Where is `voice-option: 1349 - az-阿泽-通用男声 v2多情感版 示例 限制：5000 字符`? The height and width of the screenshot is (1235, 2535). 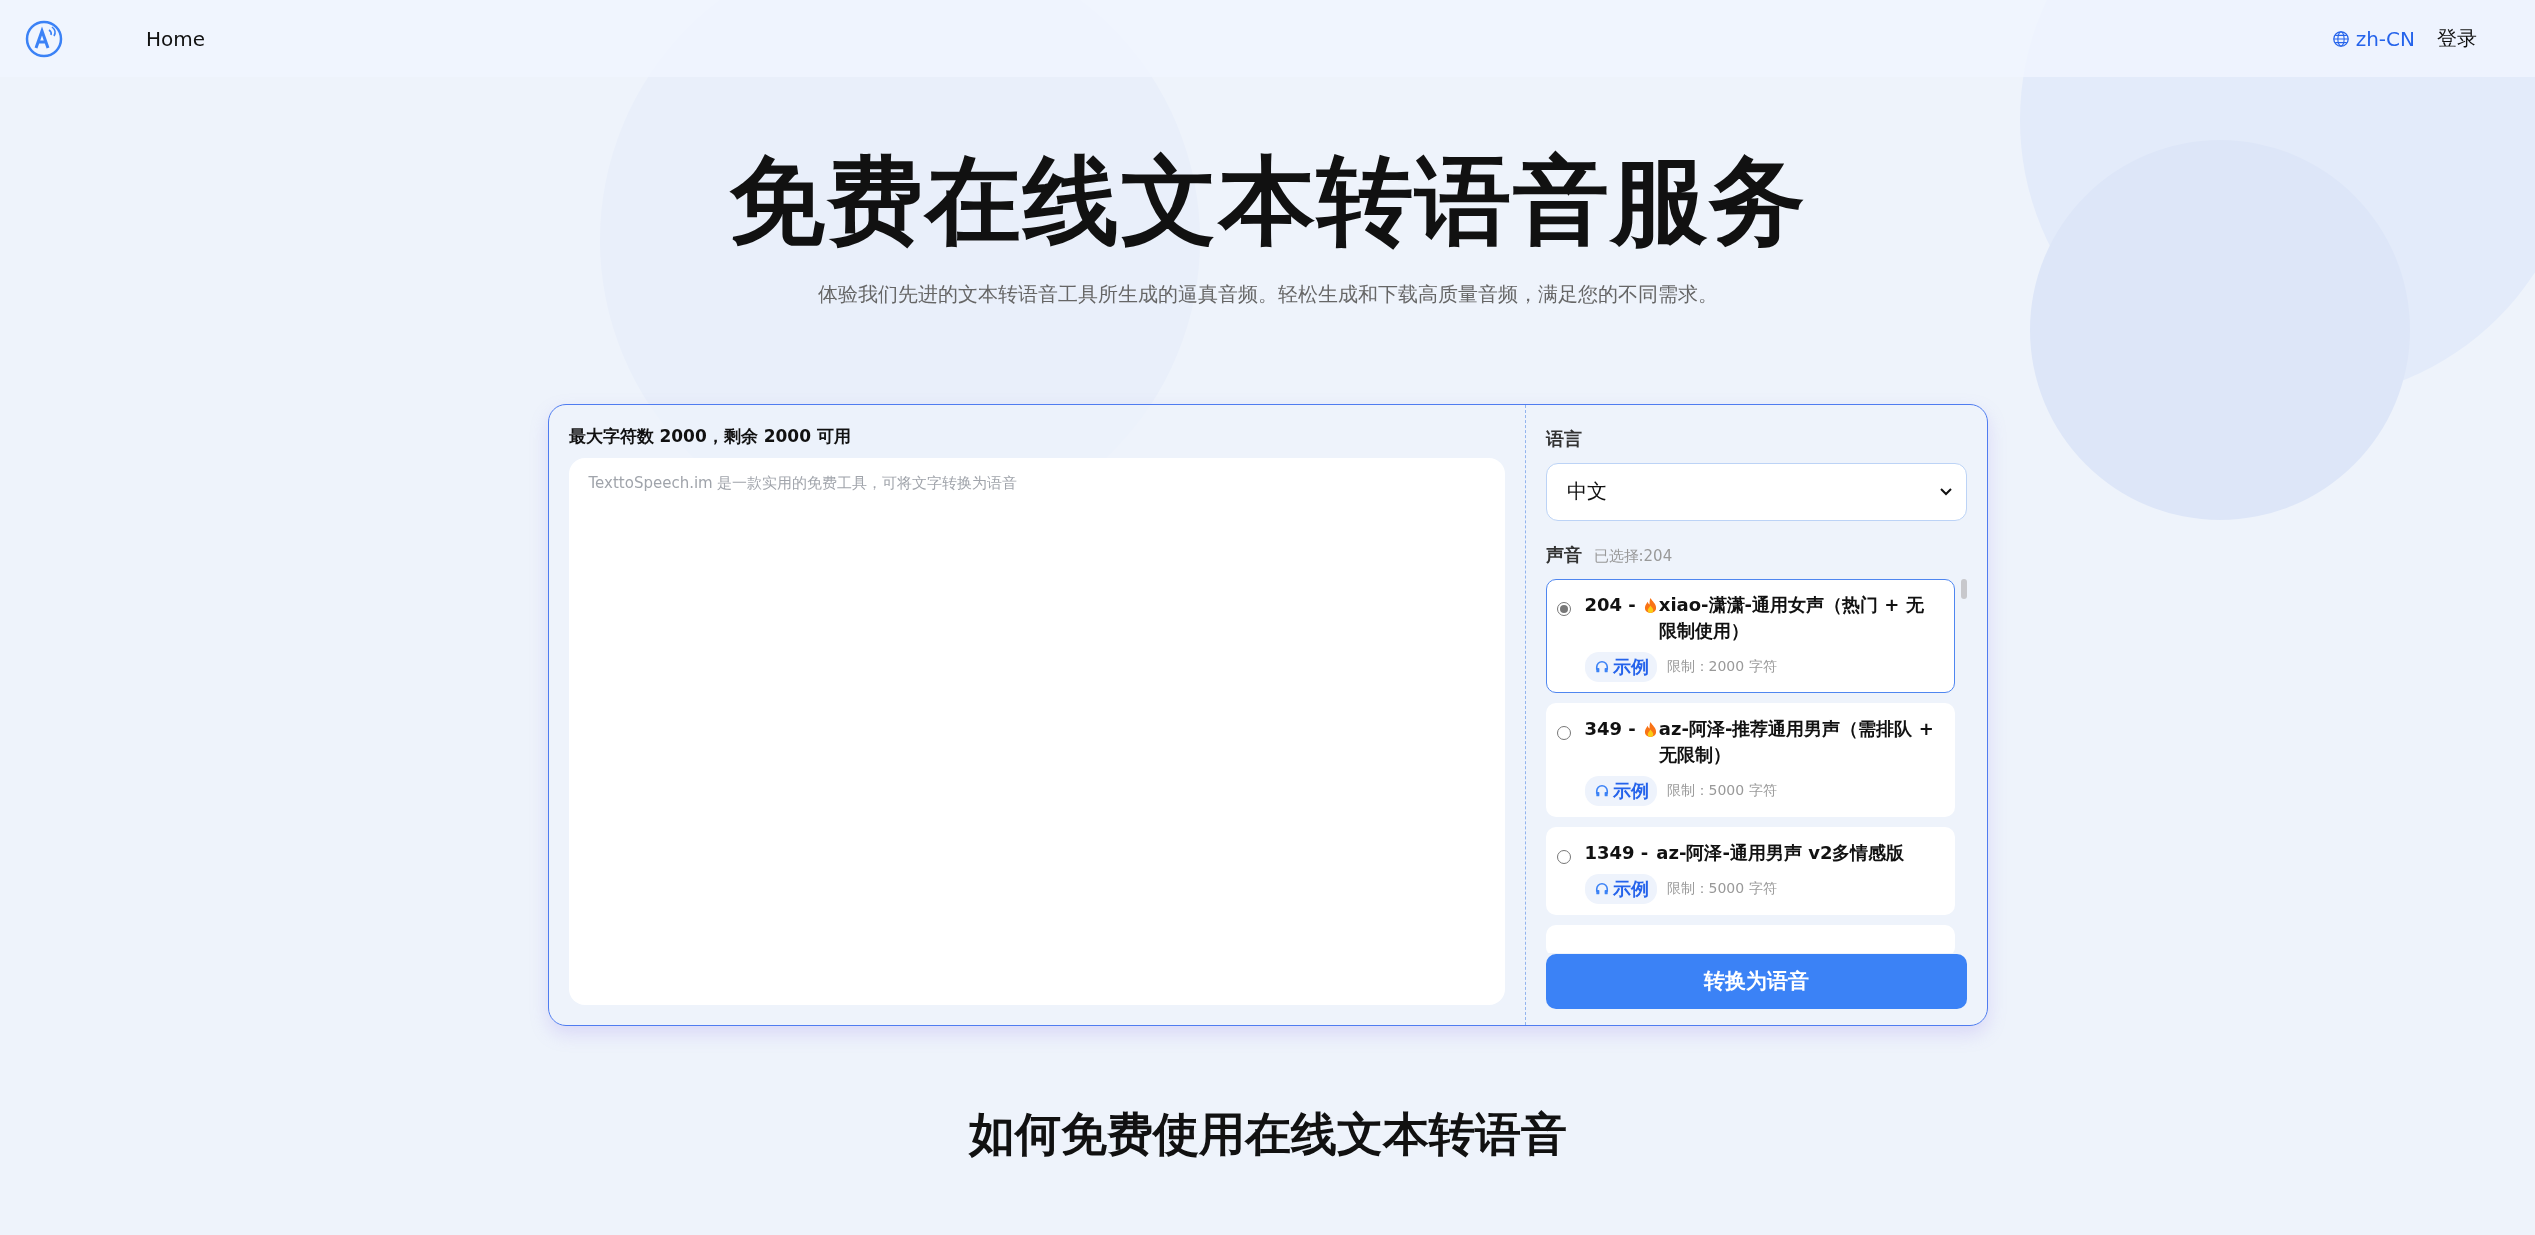 voice-option: 1349 - az-阿泽-通用男声 v2多情感版 示例 限制：5000 字符 is located at coordinates (1750, 871).